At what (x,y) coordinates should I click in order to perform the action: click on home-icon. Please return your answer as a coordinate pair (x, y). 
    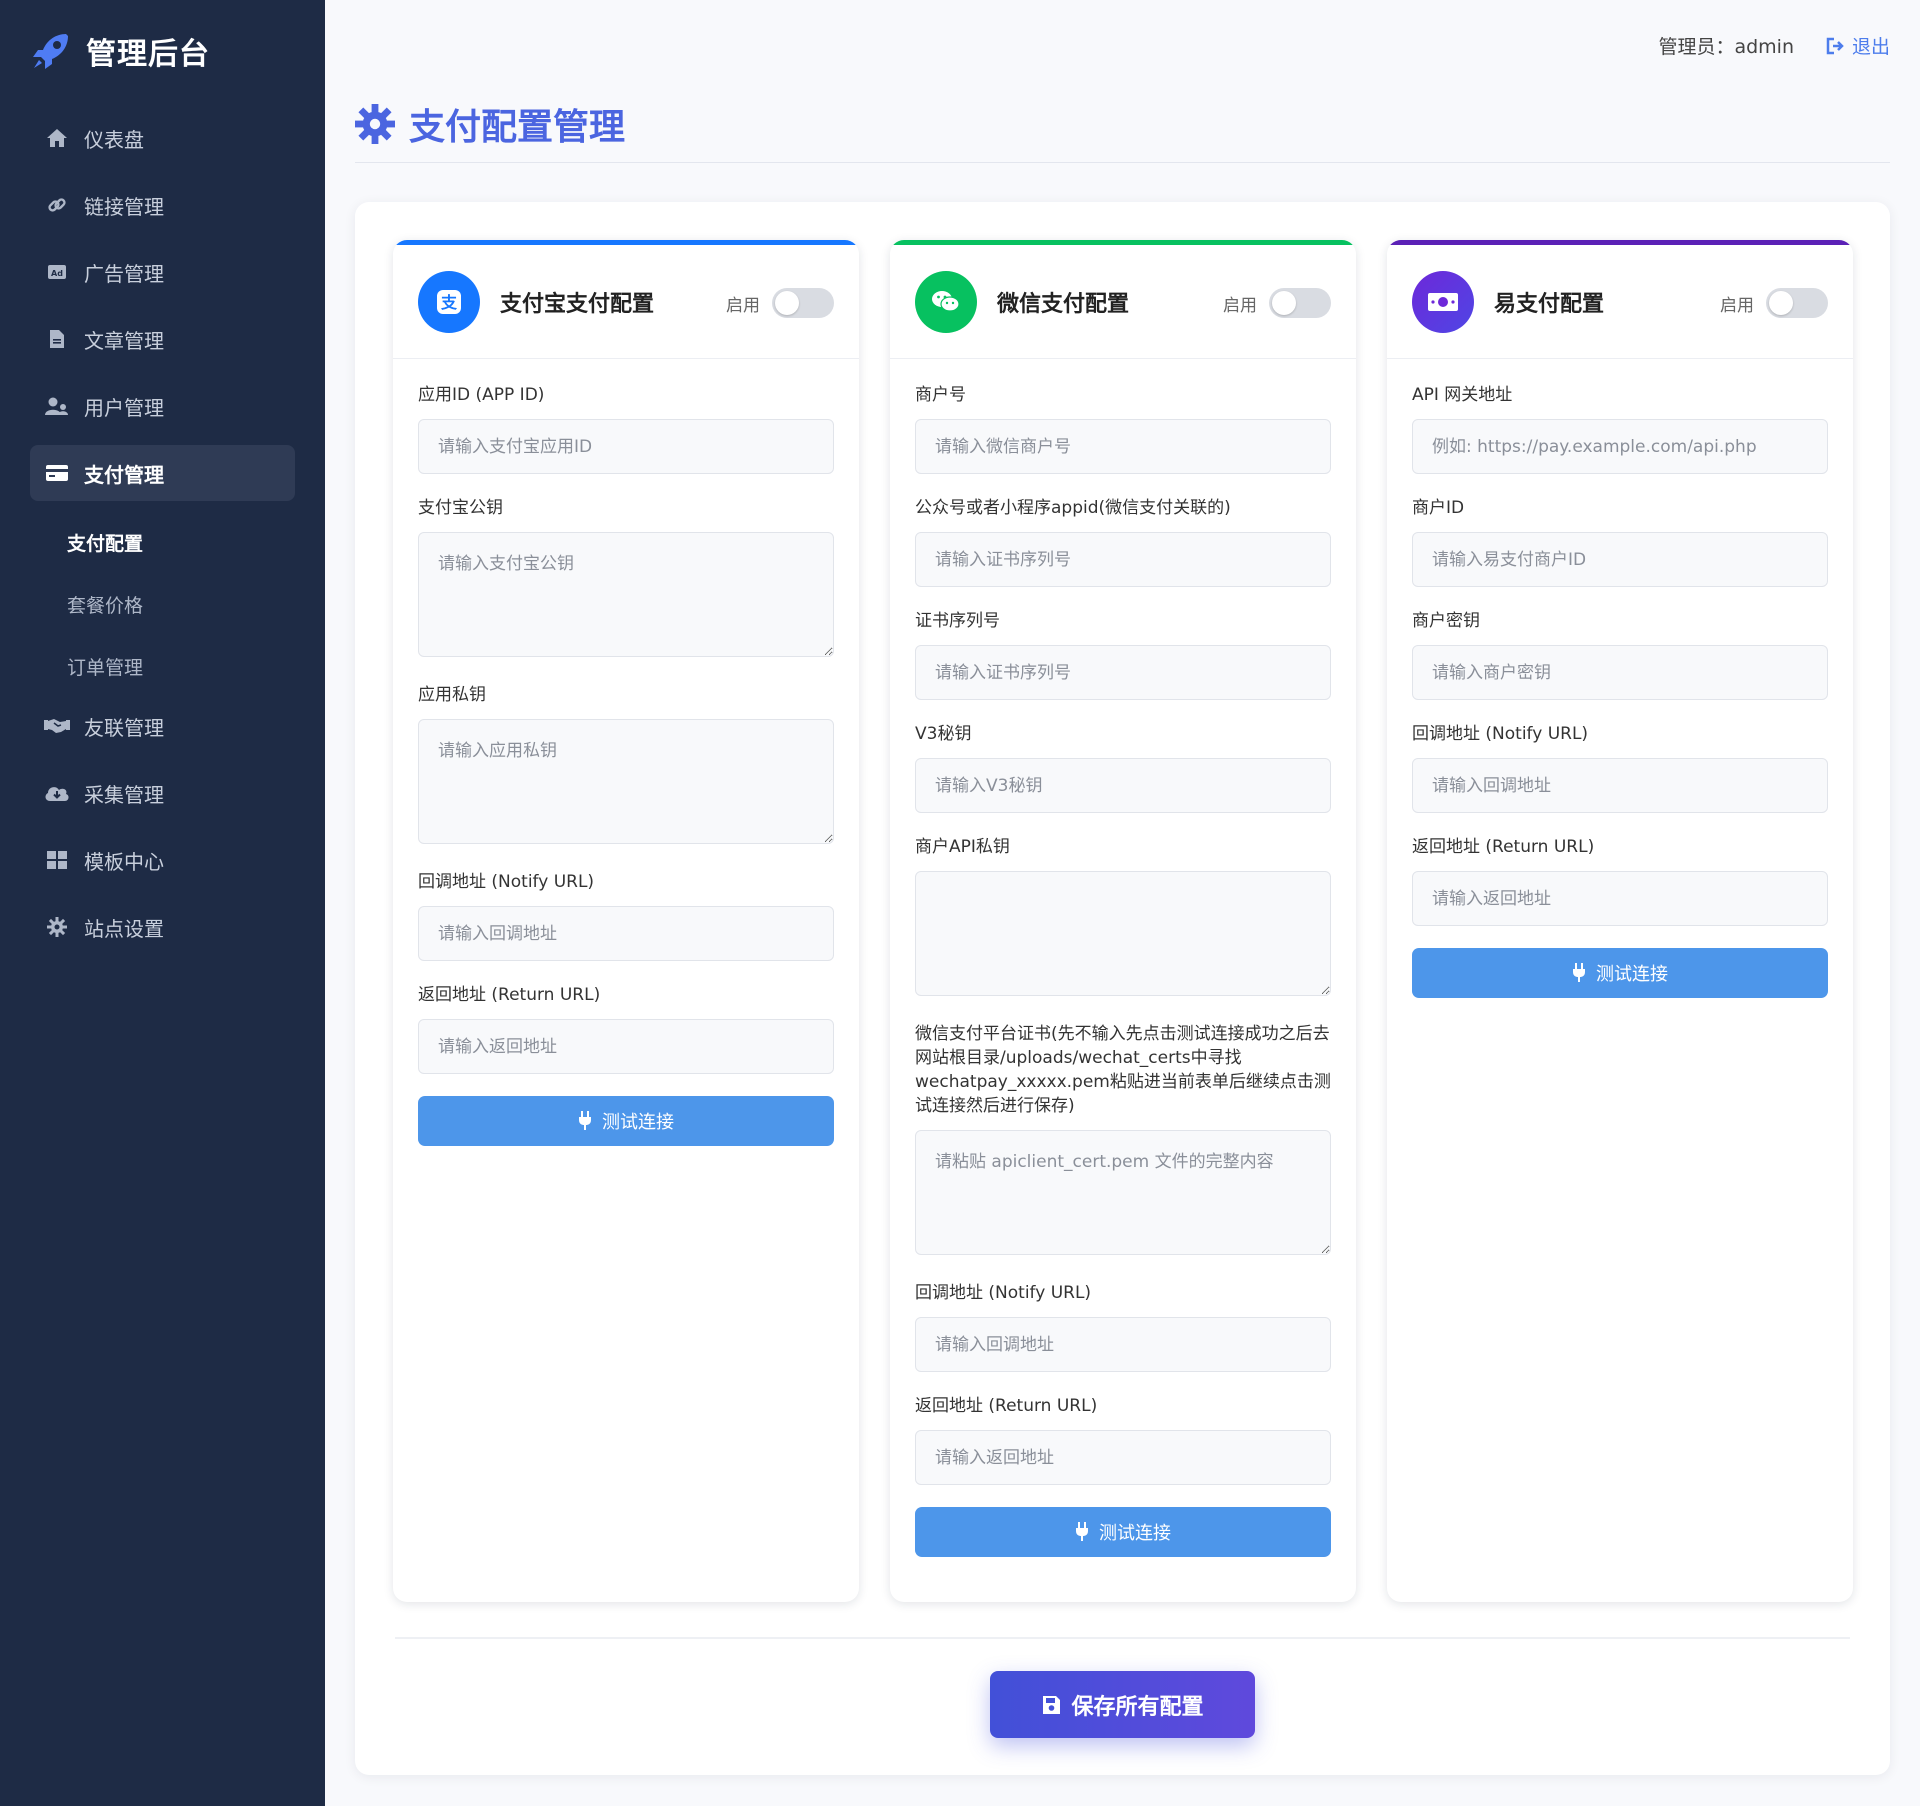
    Looking at the image, I should click on (57, 138).